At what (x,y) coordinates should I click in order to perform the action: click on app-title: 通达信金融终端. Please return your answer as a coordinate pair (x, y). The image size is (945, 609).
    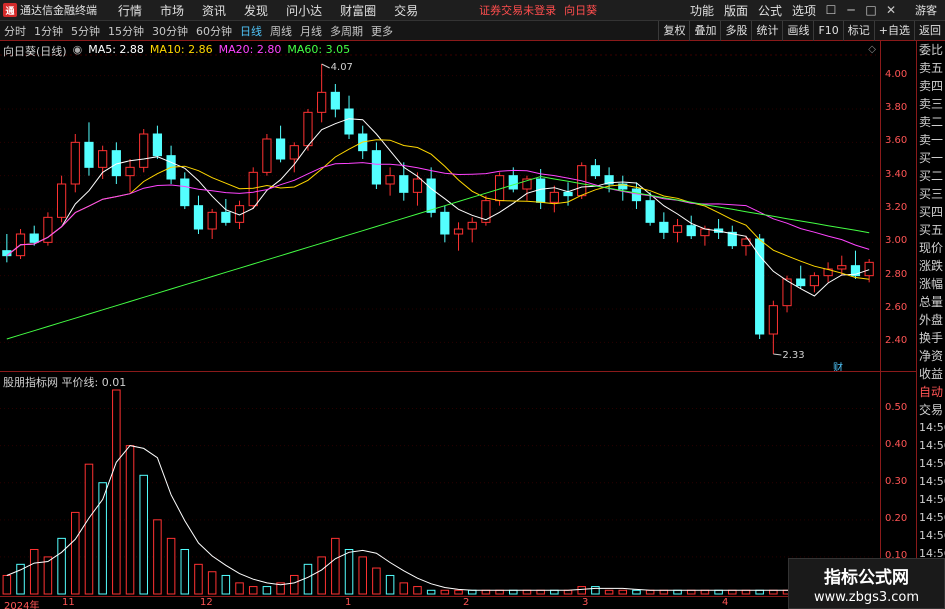
    Looking at the image, I should click on (58, 10).